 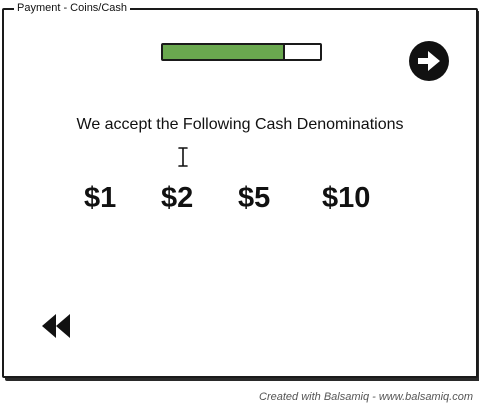 I want to click on text-cursor-icon, so click(x=183, y=157).